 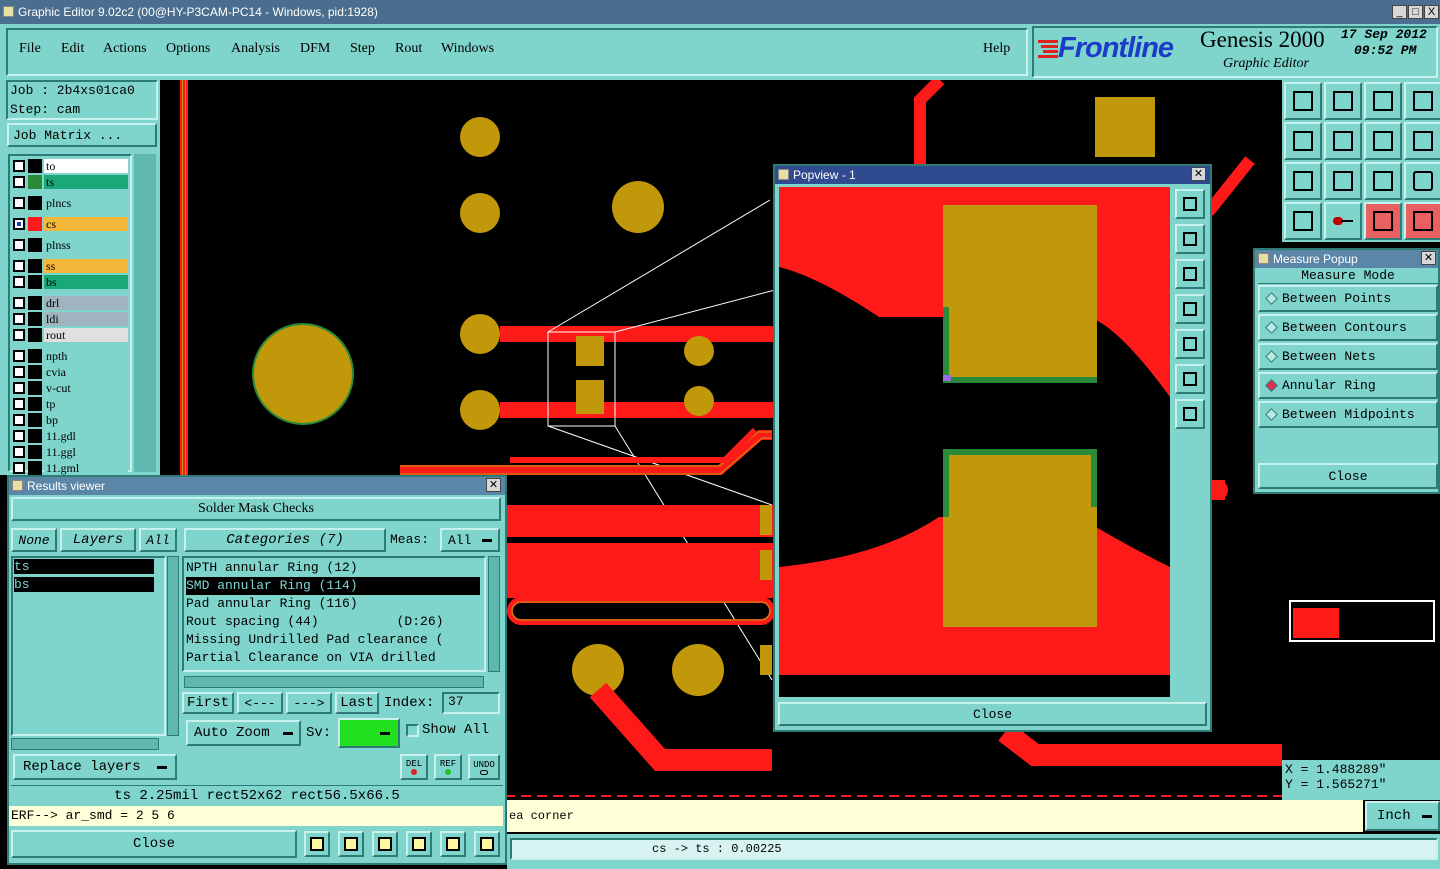 I want to click on measure-option-between-midpoints: Between Midpoints, so click(x=1348, y=414).